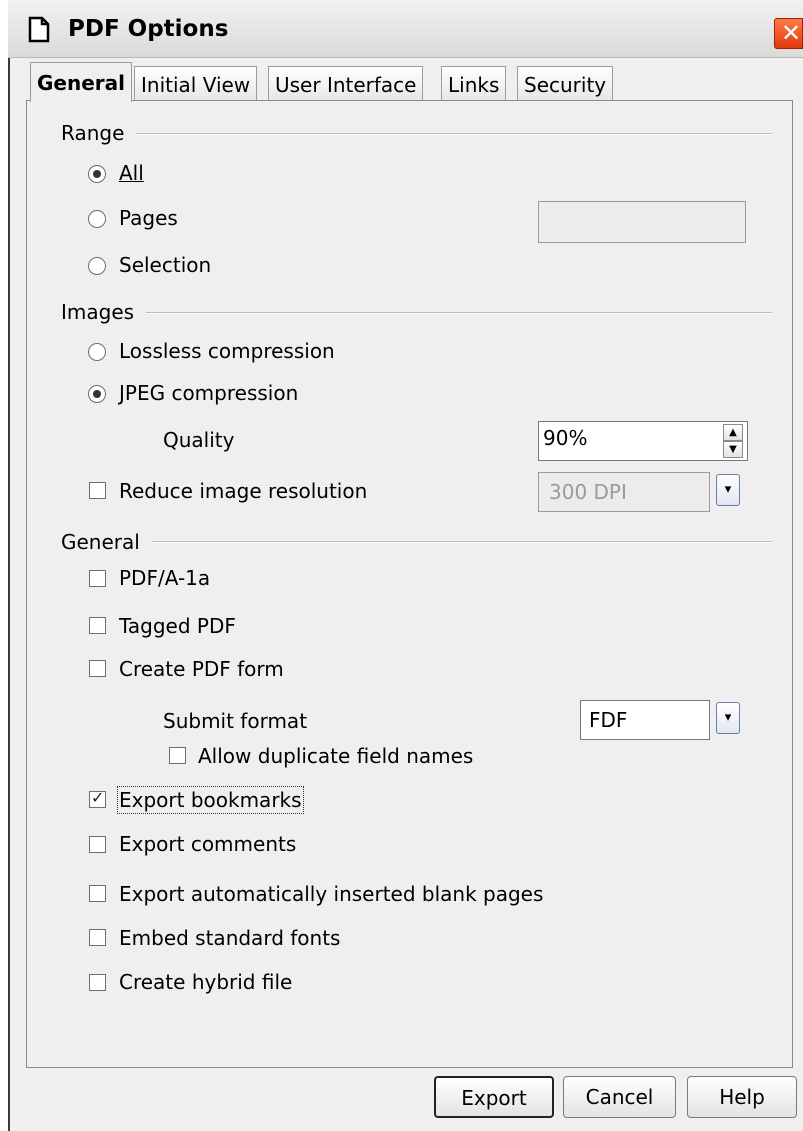  Describe the element at coordinates (97, 893) in the screenshot. I see `export-blank-pages-checkbox` at that location.